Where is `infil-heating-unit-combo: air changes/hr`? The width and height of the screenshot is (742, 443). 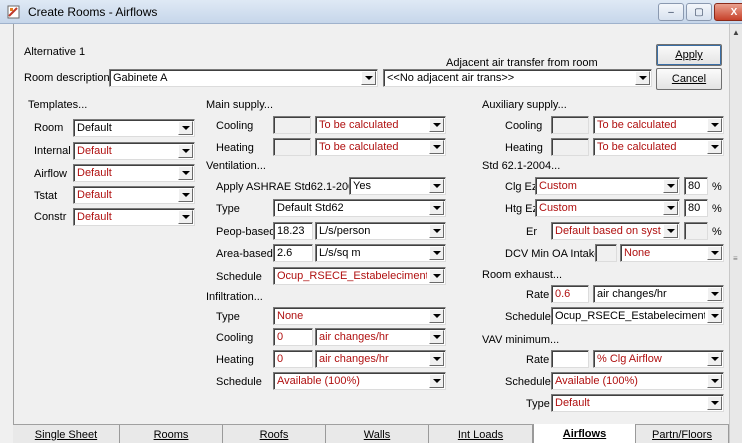 infil-heating-unit-combo: air changes/hr is located at coordinates (380, 359).